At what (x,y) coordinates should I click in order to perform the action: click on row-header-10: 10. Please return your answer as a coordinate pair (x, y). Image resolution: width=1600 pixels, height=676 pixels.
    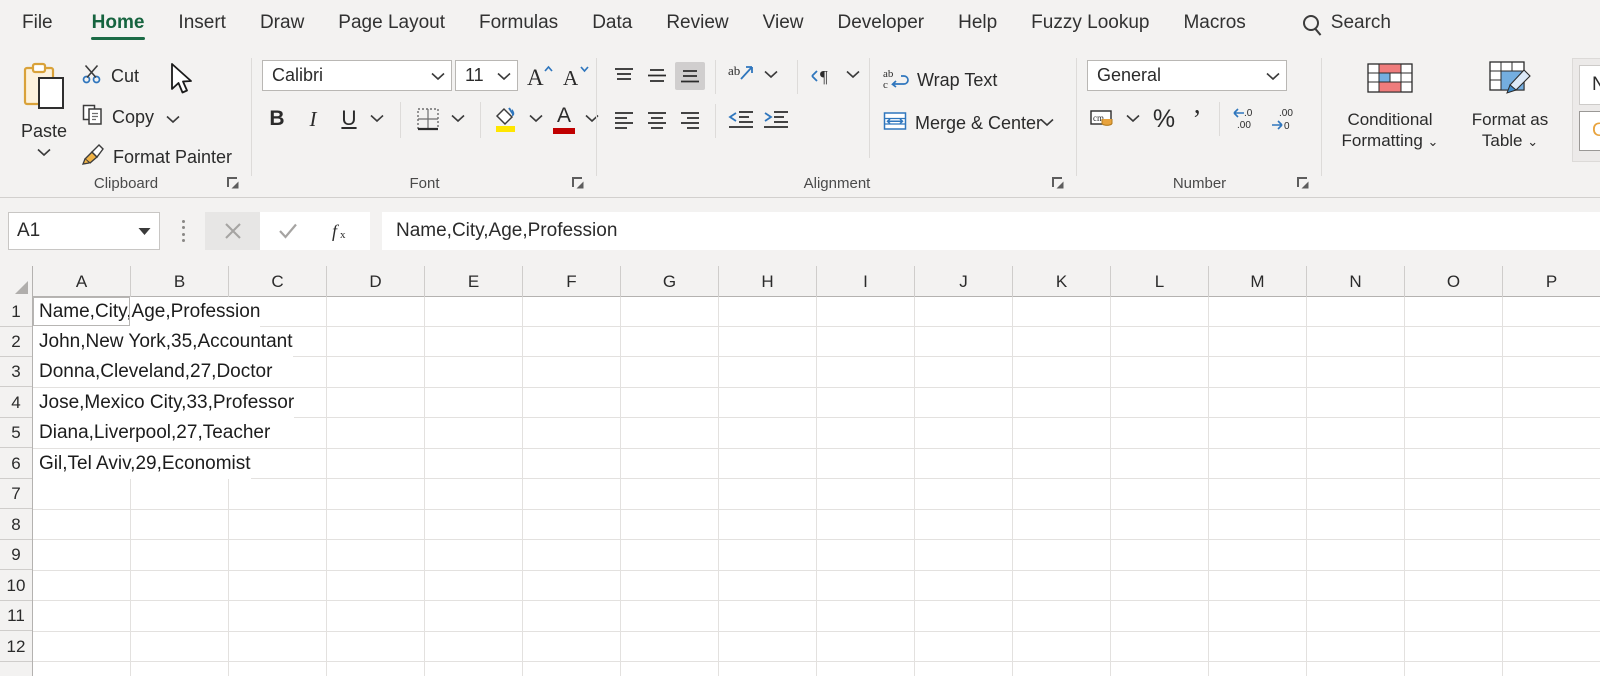
    Looking at the image, I should click on (16, 586).